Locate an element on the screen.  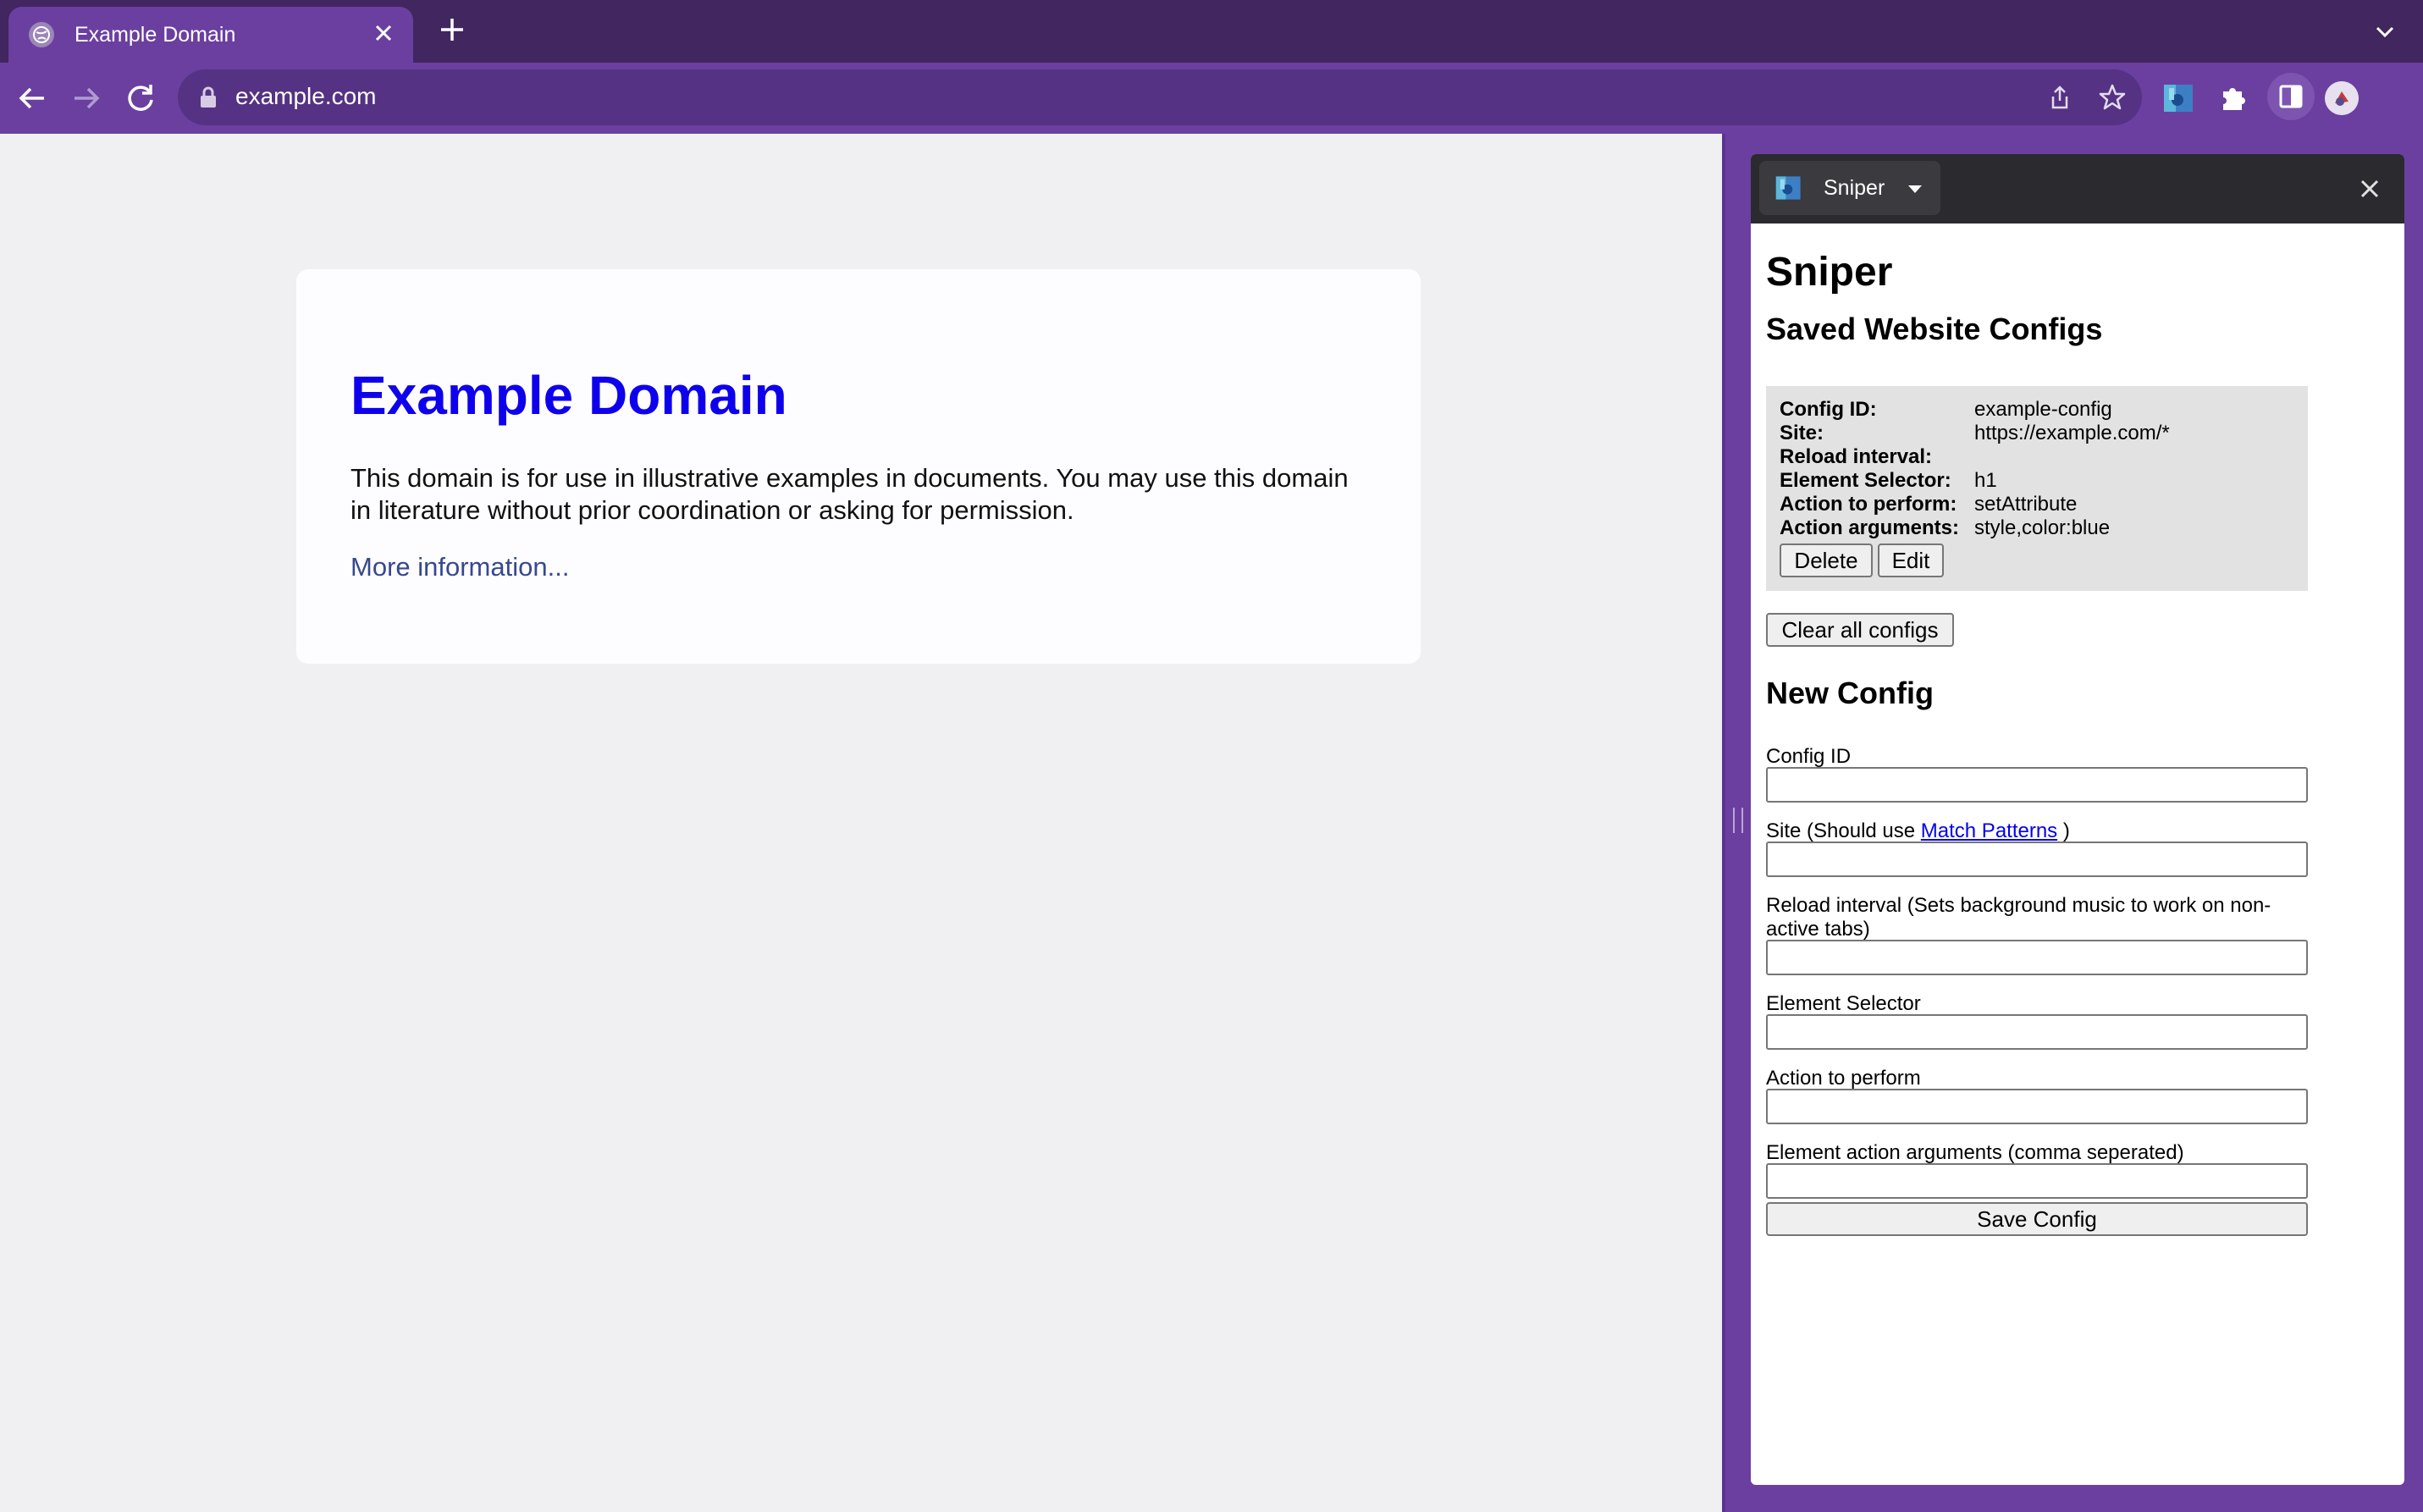
browser-tab: Example Domain is located at coordinates (210, 35).